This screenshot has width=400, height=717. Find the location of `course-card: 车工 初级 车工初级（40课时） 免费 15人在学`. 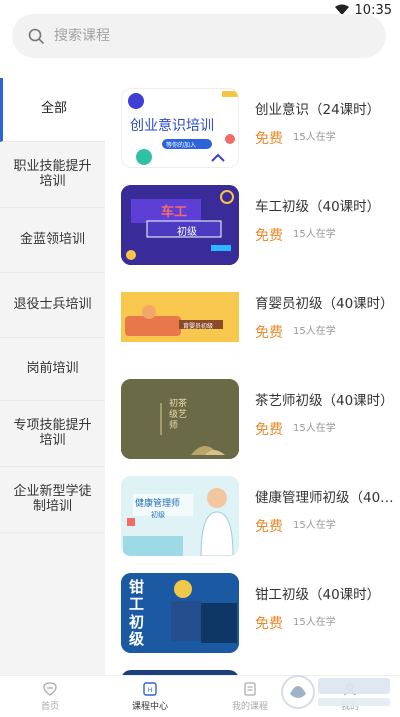

course-card: 车工 初级 车工初级（40课时） 免费 15人在学 is located at coordinates (252, 233).